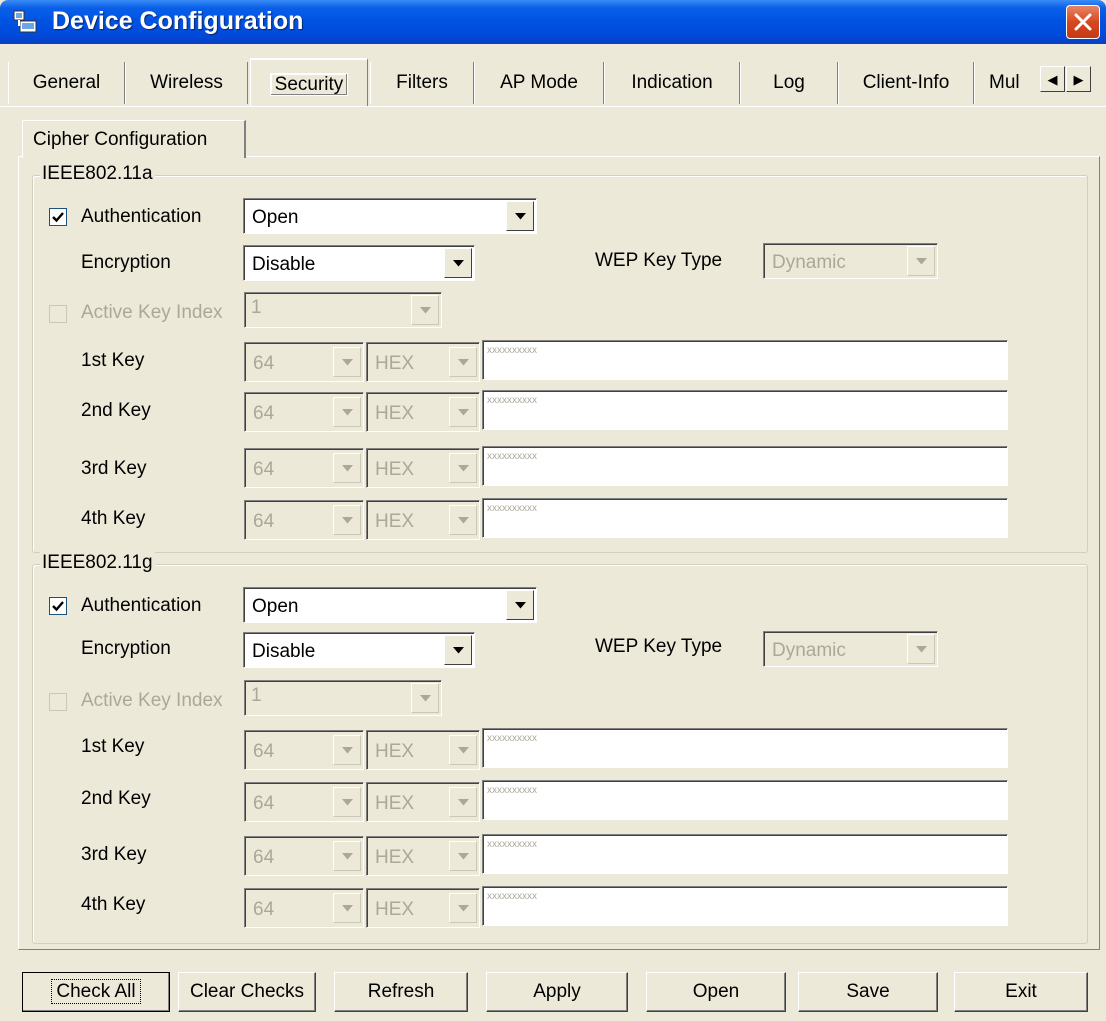  I want to click on key-format-dropdown-a-2: HEX, so click(423, 412).